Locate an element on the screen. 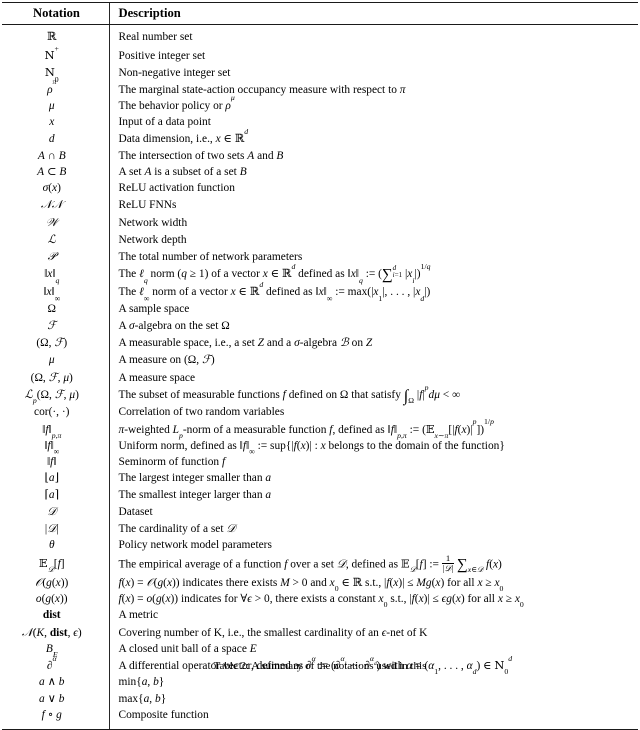 Image resolution: width=640 pixels, height=730 pixels. table-row: 𝒲 Network width is located at coordinates (320, 222).